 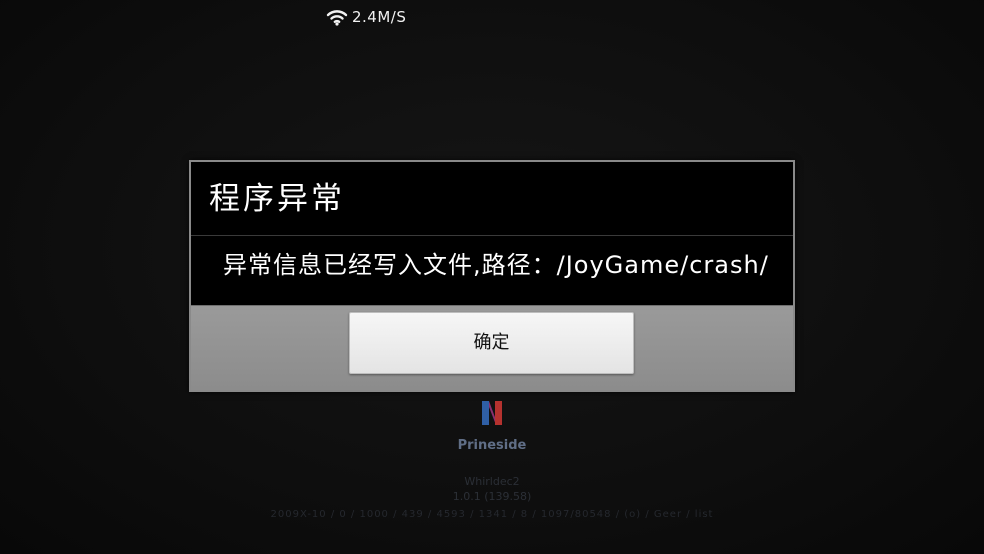 I want to click on version-line: Whirldec2, so click(x=492, y=481).